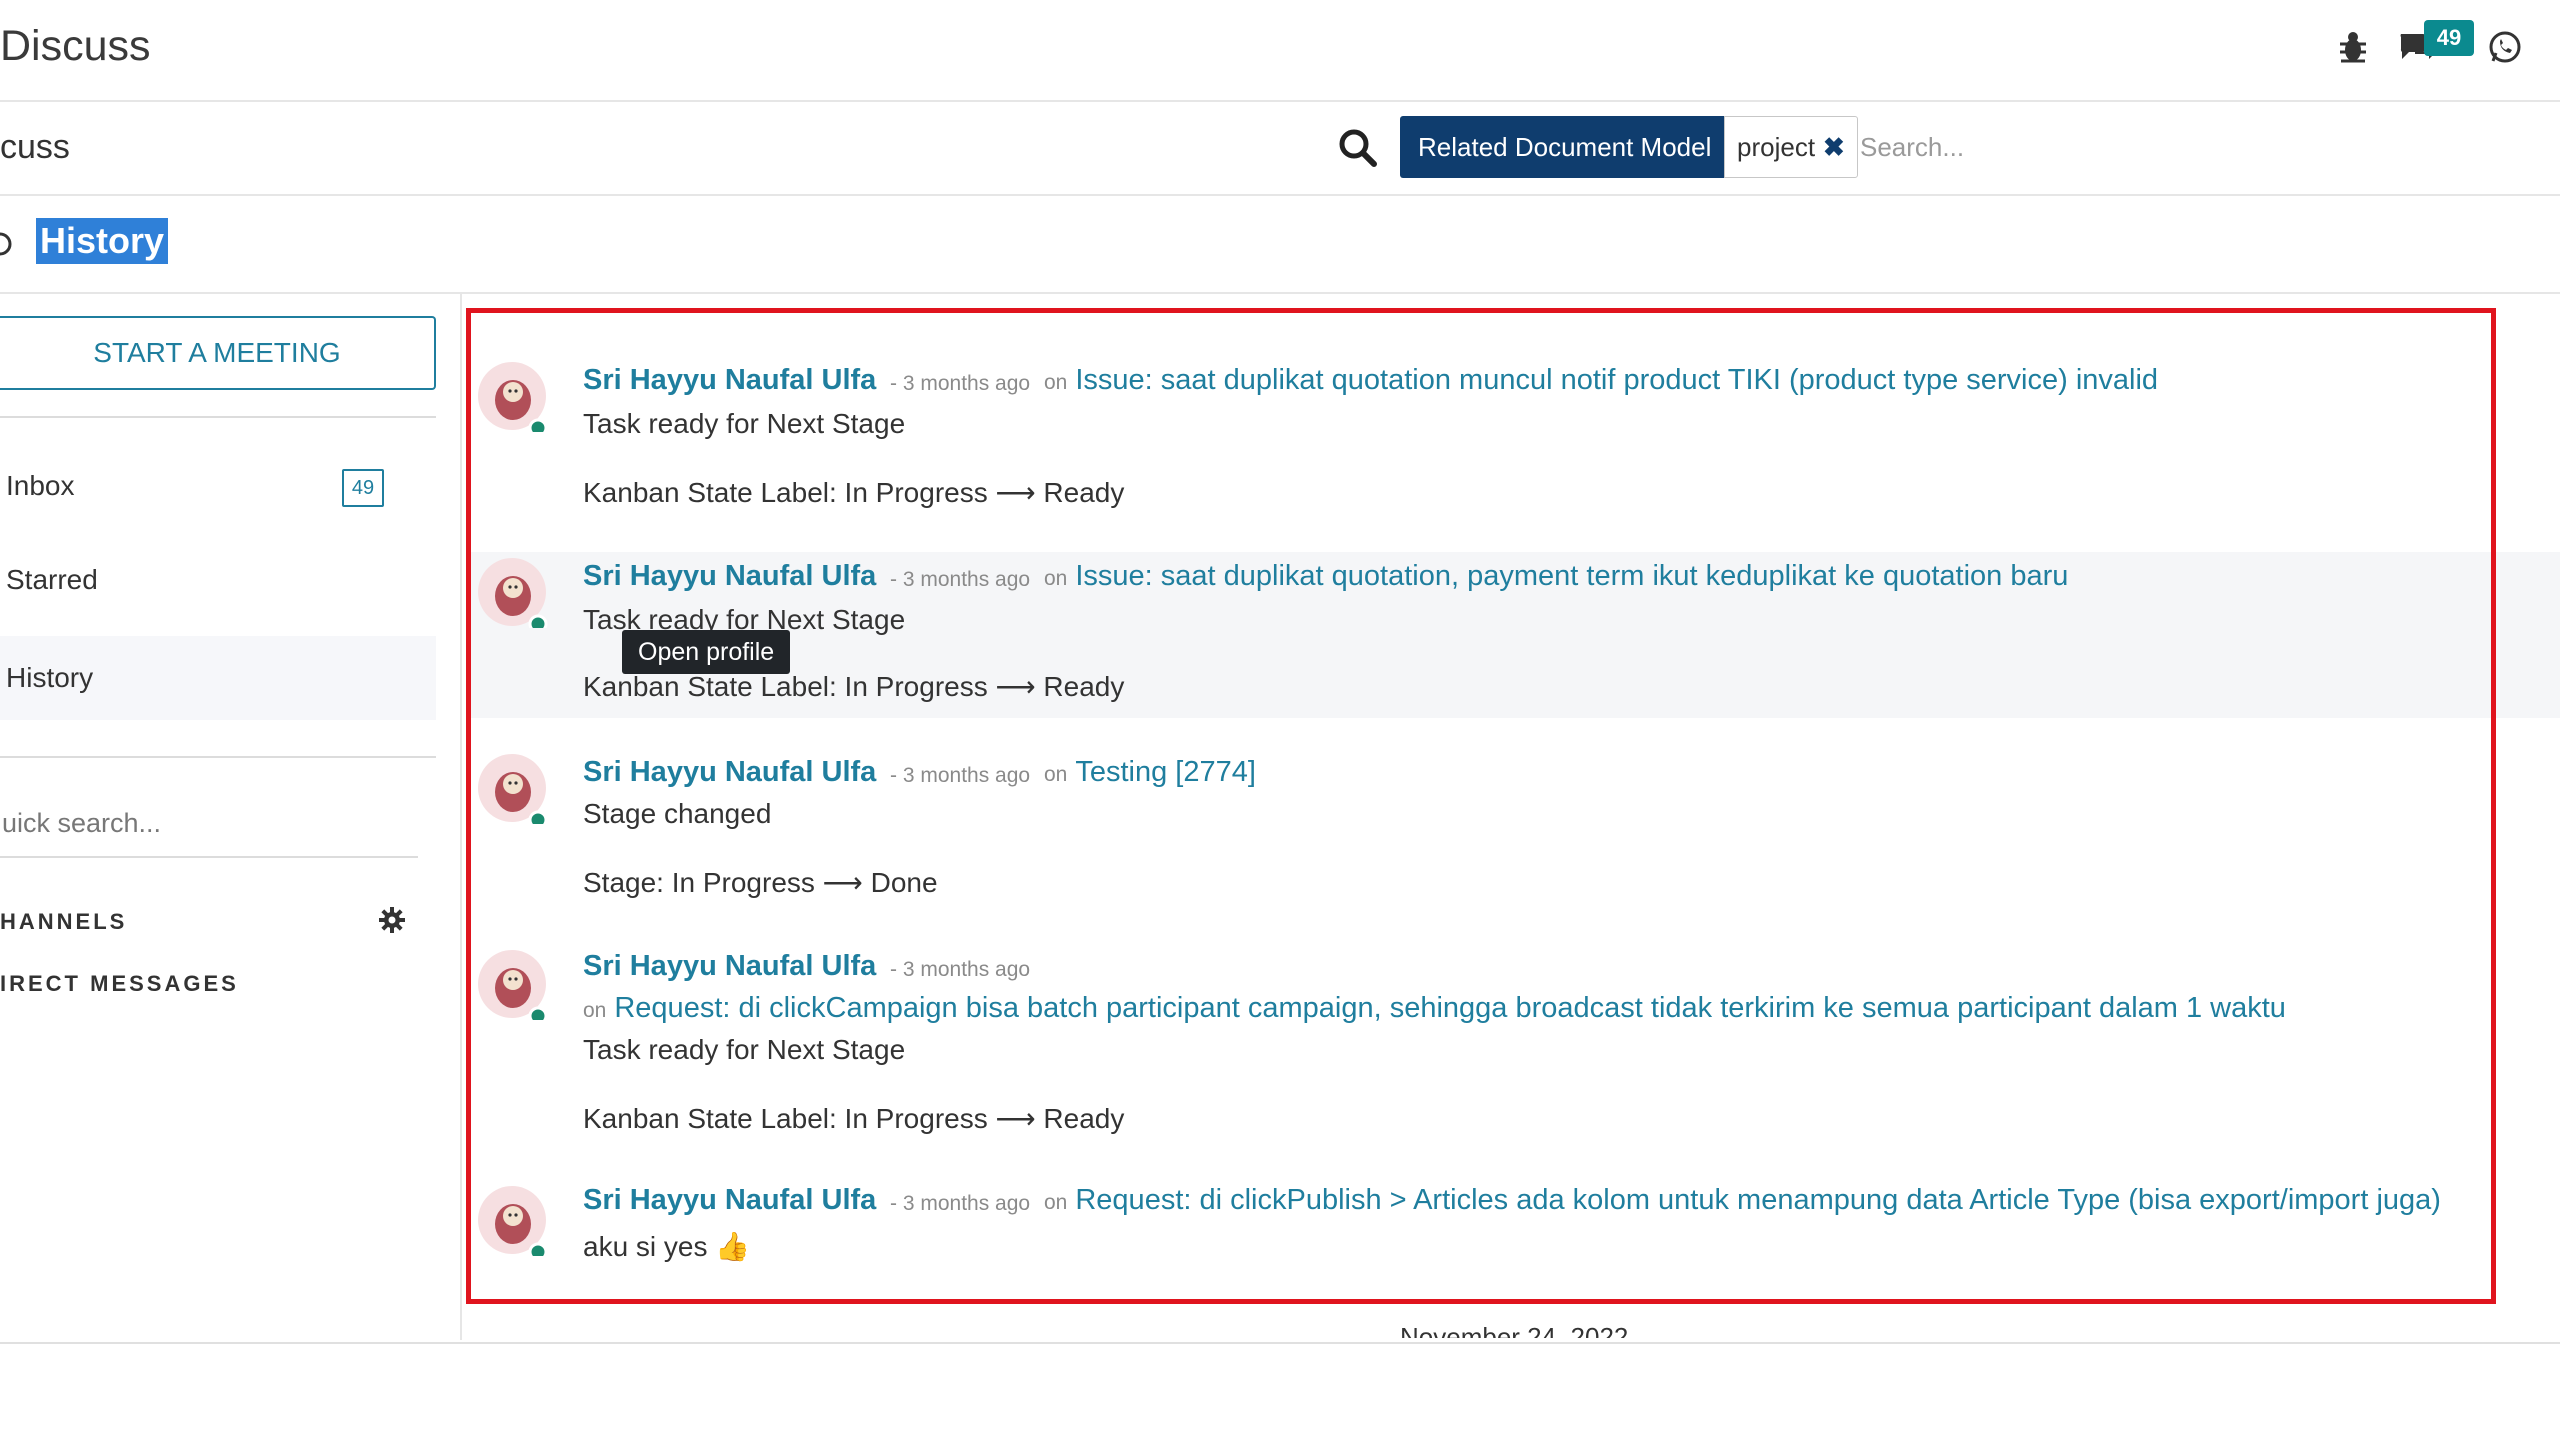  I want to click on breadcrumb: cuss, so click(35, 147).